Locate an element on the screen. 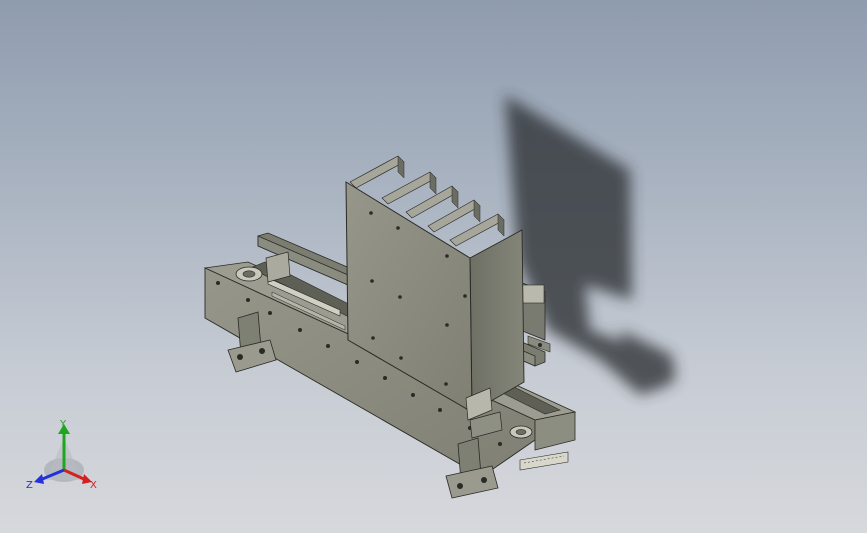  triad-y-label: Y is located at coordinates (63, 424).